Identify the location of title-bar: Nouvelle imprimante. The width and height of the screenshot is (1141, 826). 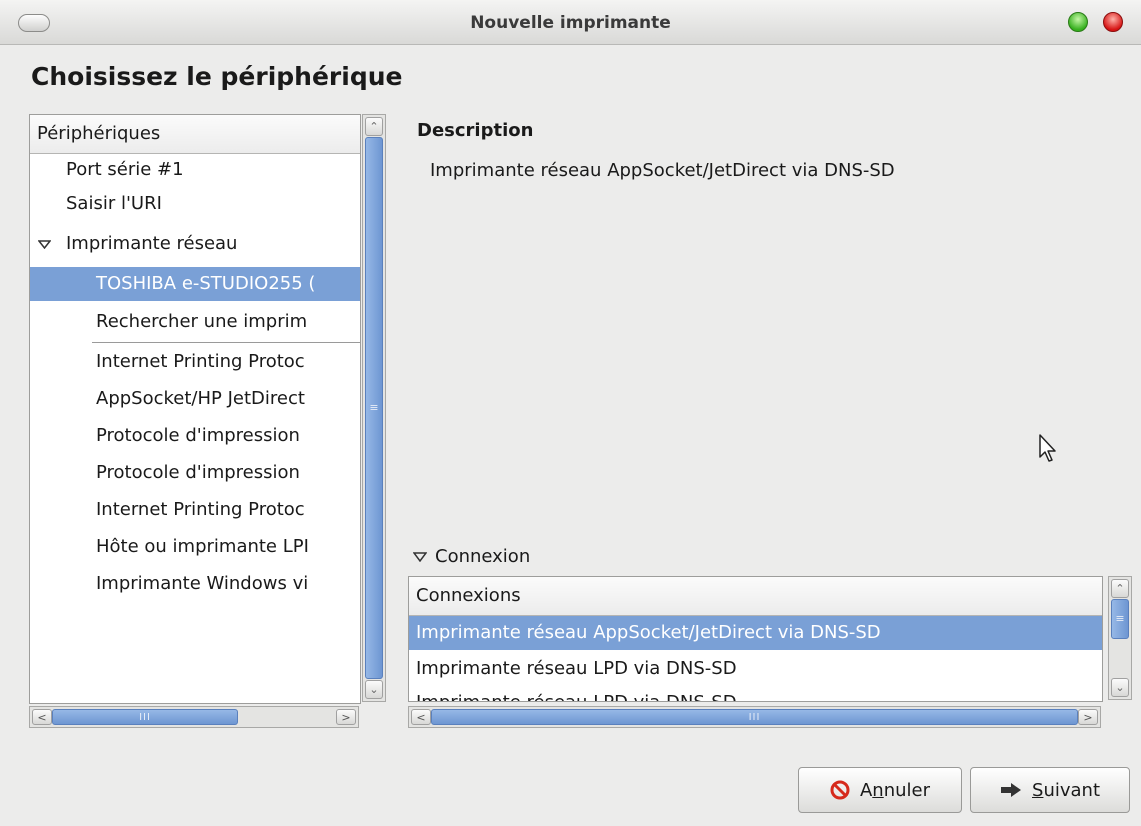
(570, 22).